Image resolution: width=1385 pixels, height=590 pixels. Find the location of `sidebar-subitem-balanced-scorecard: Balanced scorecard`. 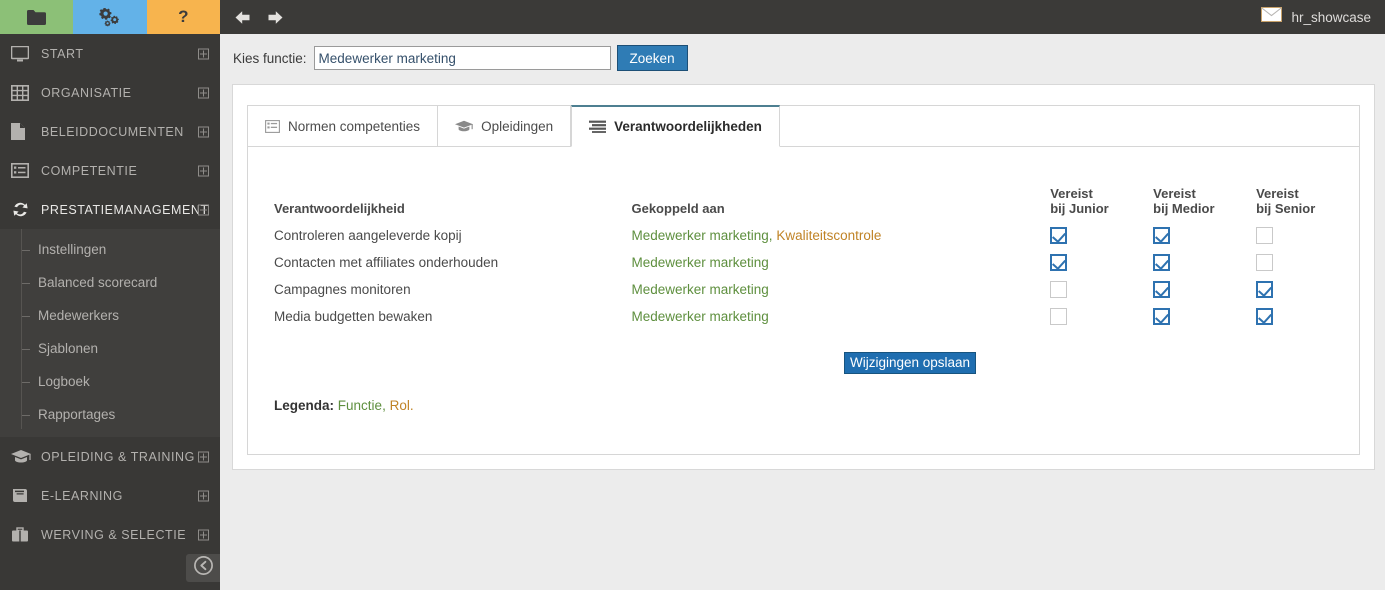

sidebar-subitem-balanced-scorecard: Balanced scorecard is located at coordinates (110, 282).